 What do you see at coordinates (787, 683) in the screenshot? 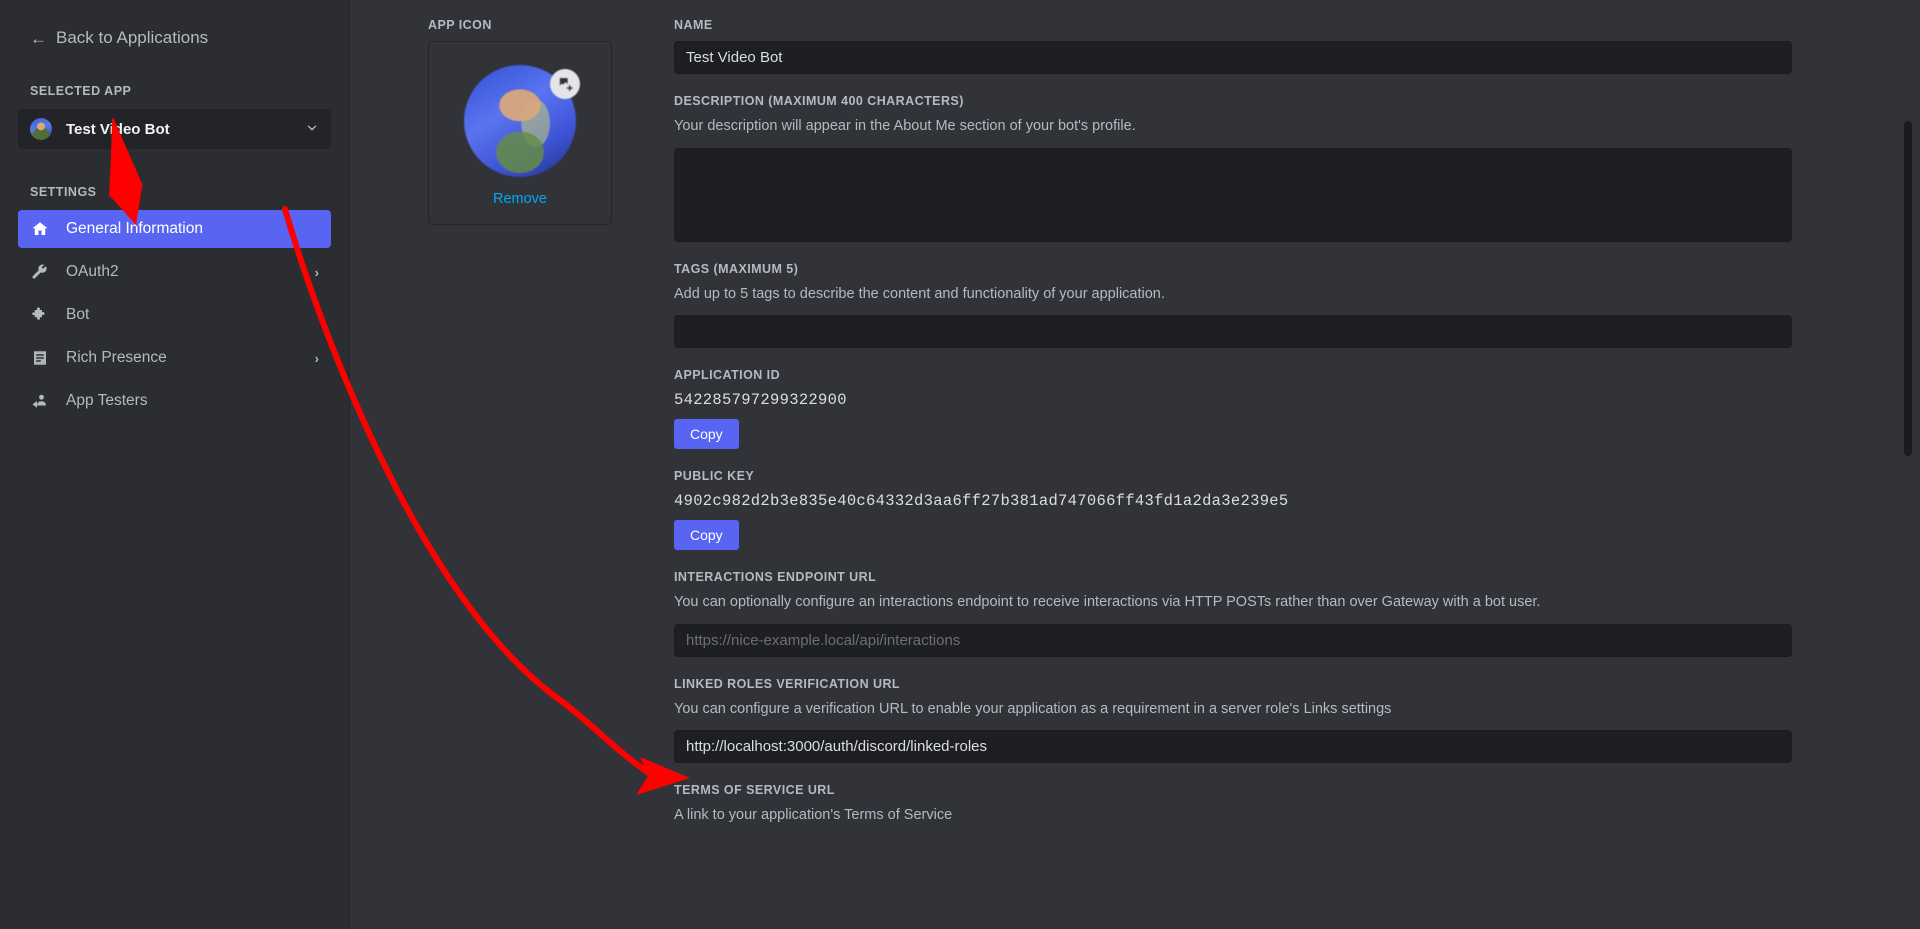
I see `linked-roles-verification-url-label: LINKED ROLES VERIFICATION URL` at bounding box center [787, 683].